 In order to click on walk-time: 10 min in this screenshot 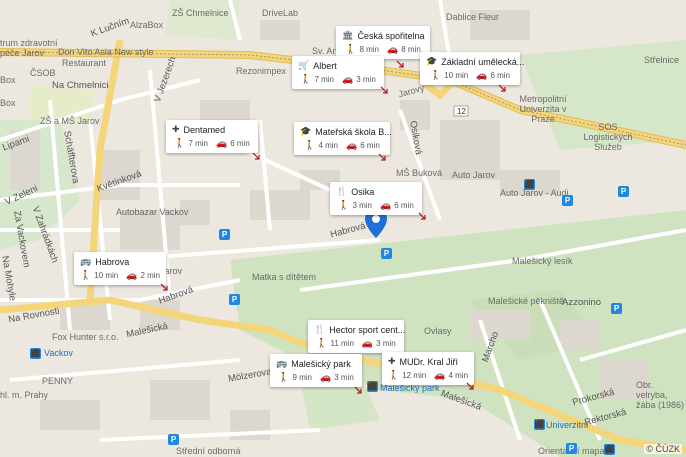, I will do `click(456, 75)`.